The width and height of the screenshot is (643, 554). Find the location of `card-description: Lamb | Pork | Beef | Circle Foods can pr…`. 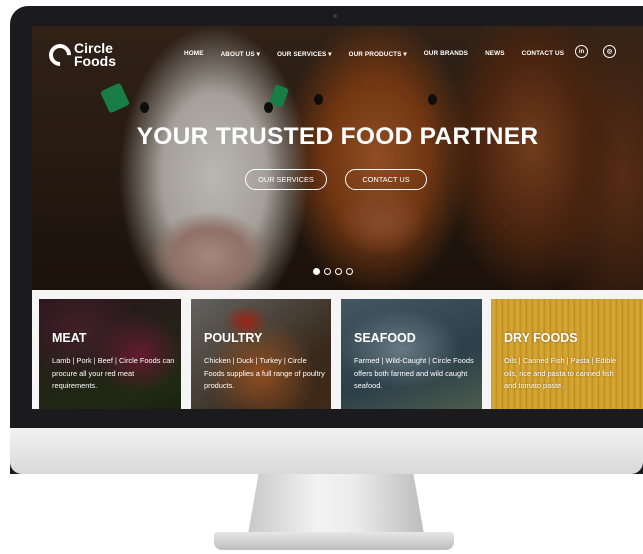

card-description: Lamb | Pork | Beef | Circle Foods can pr… is located at coordinates (113, 373).